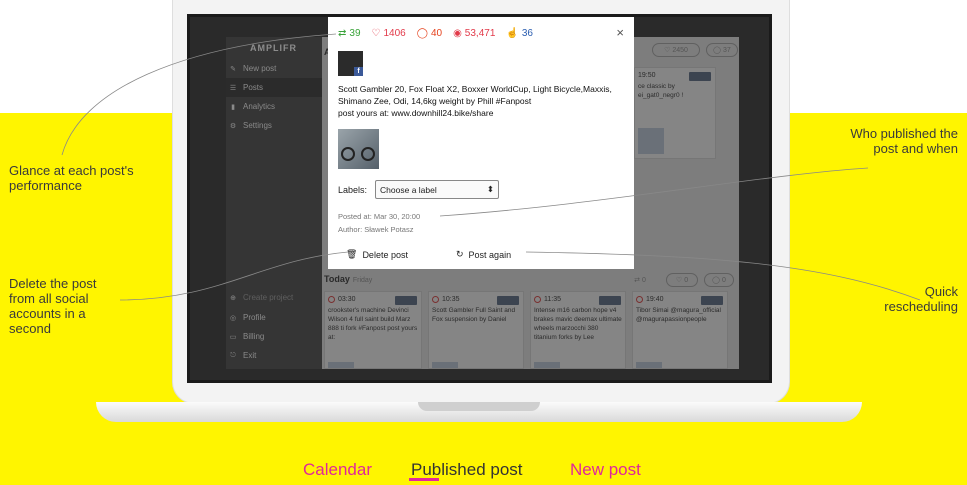  I want to click on close-icon: ×, so click(620, 32).